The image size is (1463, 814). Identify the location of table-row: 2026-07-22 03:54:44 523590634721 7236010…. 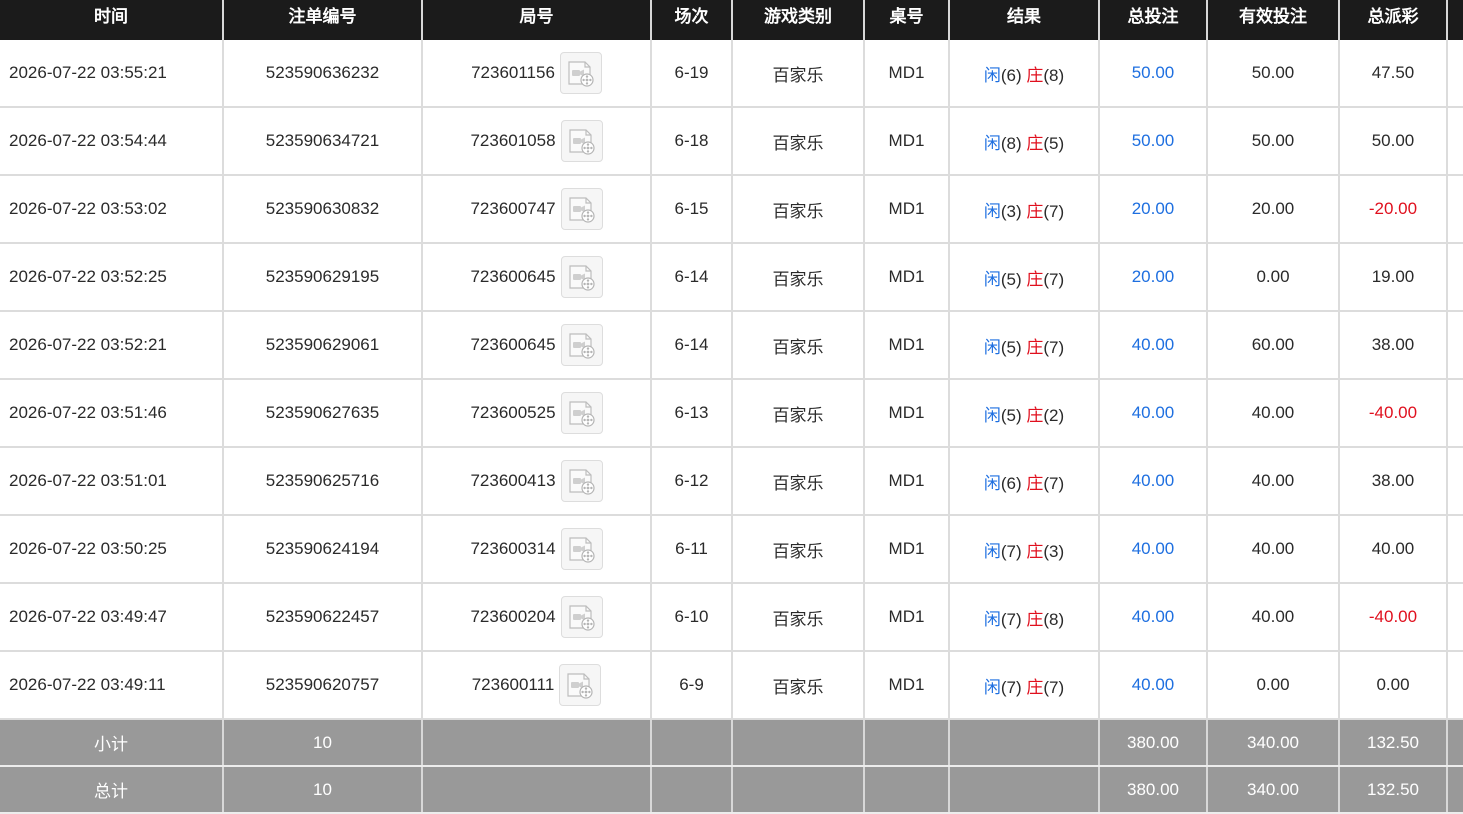
(731, 141).